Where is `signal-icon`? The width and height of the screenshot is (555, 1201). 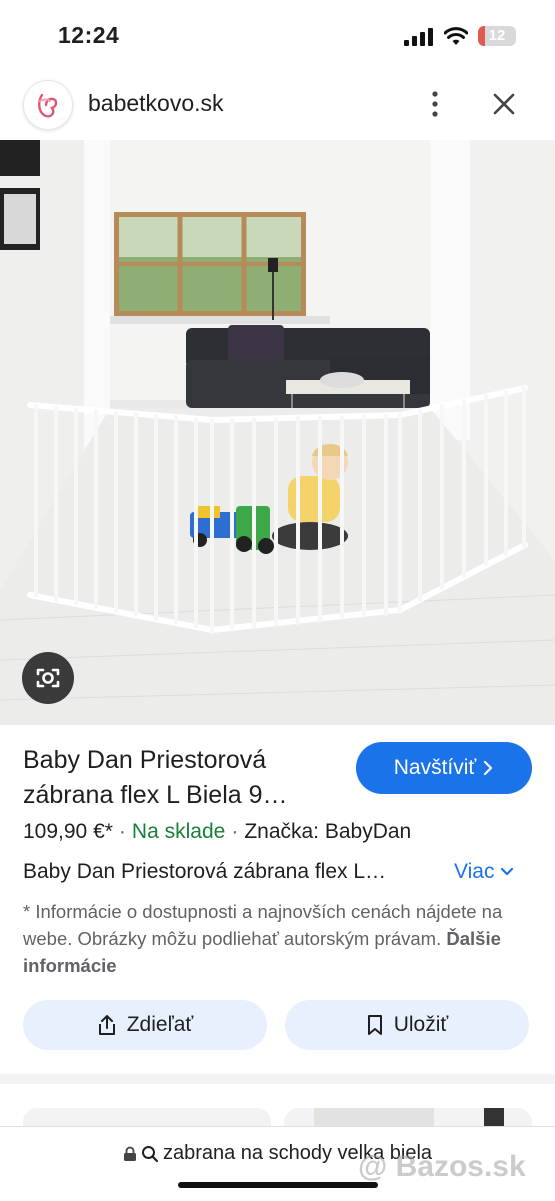
signal-icon is located at coordinates (418, 37).